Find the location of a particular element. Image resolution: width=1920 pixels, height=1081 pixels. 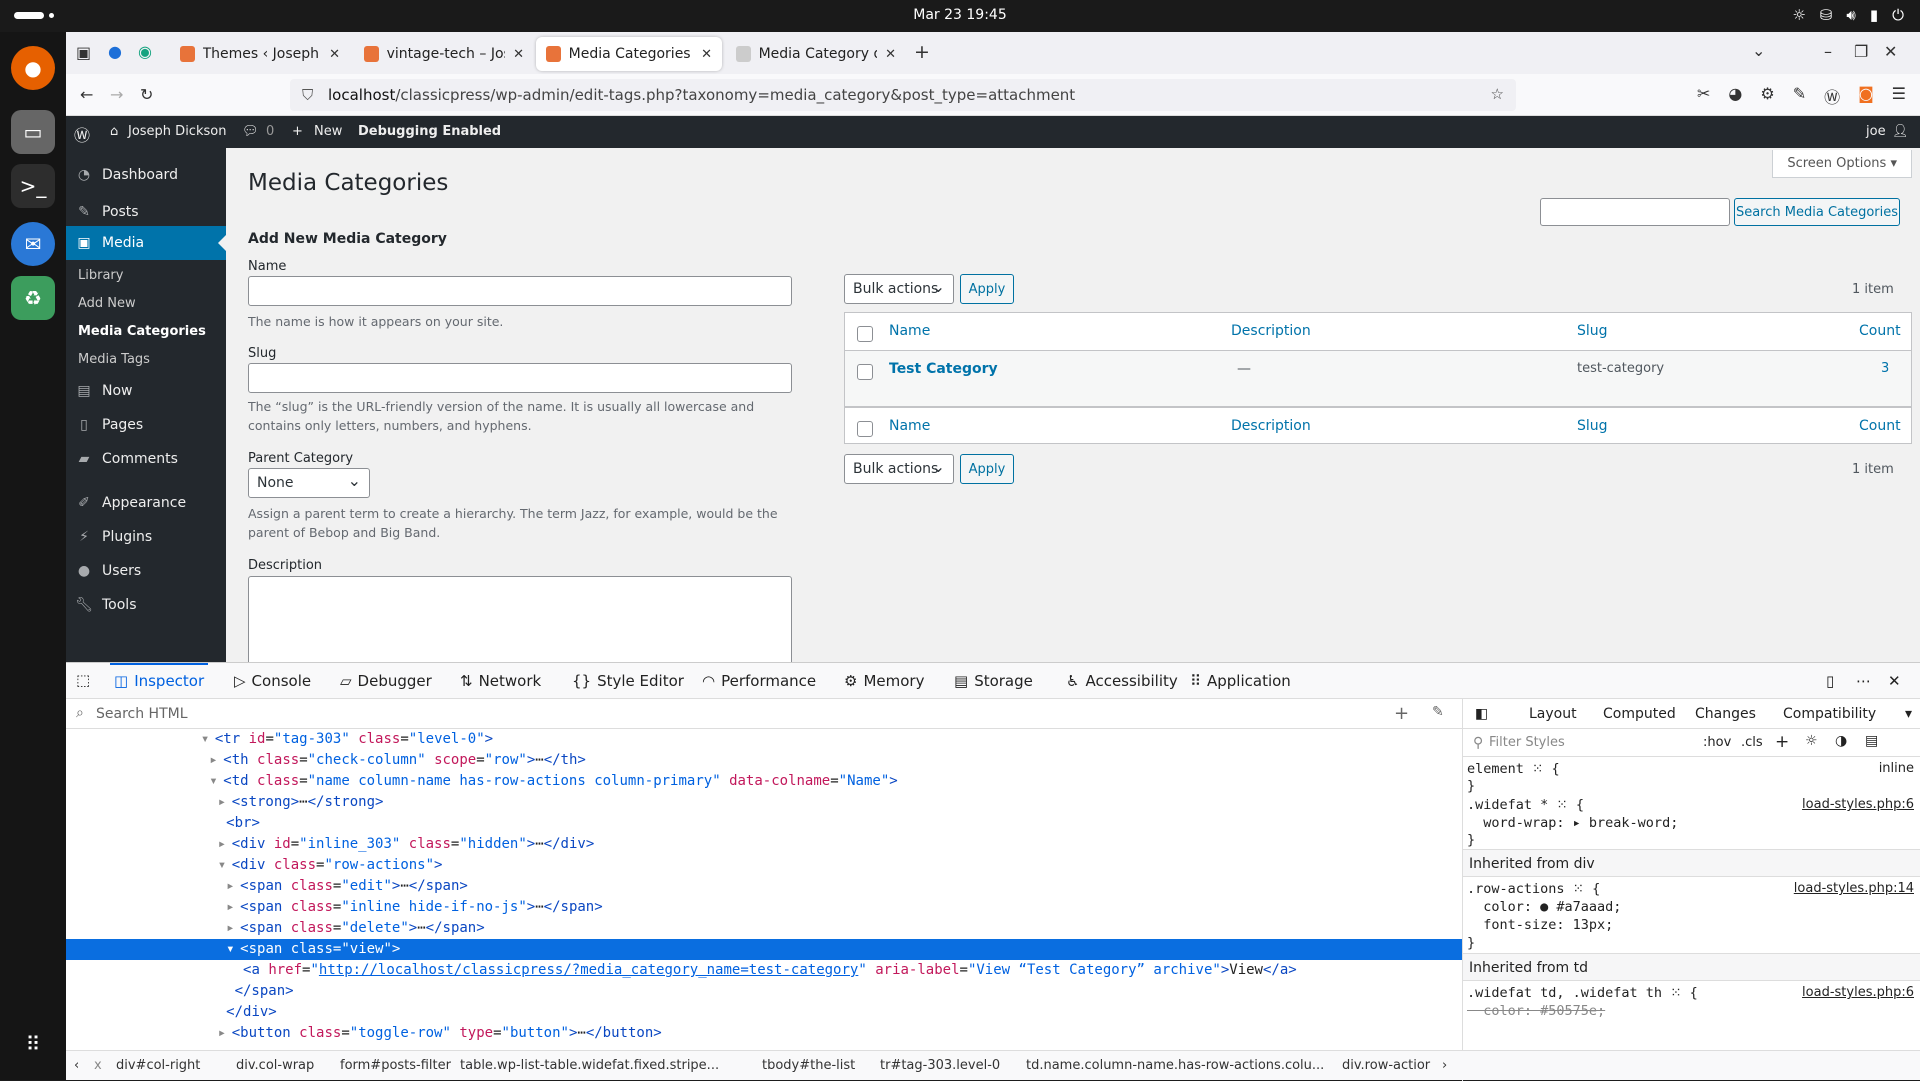

list-tabs-icon: ⌄ is located at coordinates (1758, 50).